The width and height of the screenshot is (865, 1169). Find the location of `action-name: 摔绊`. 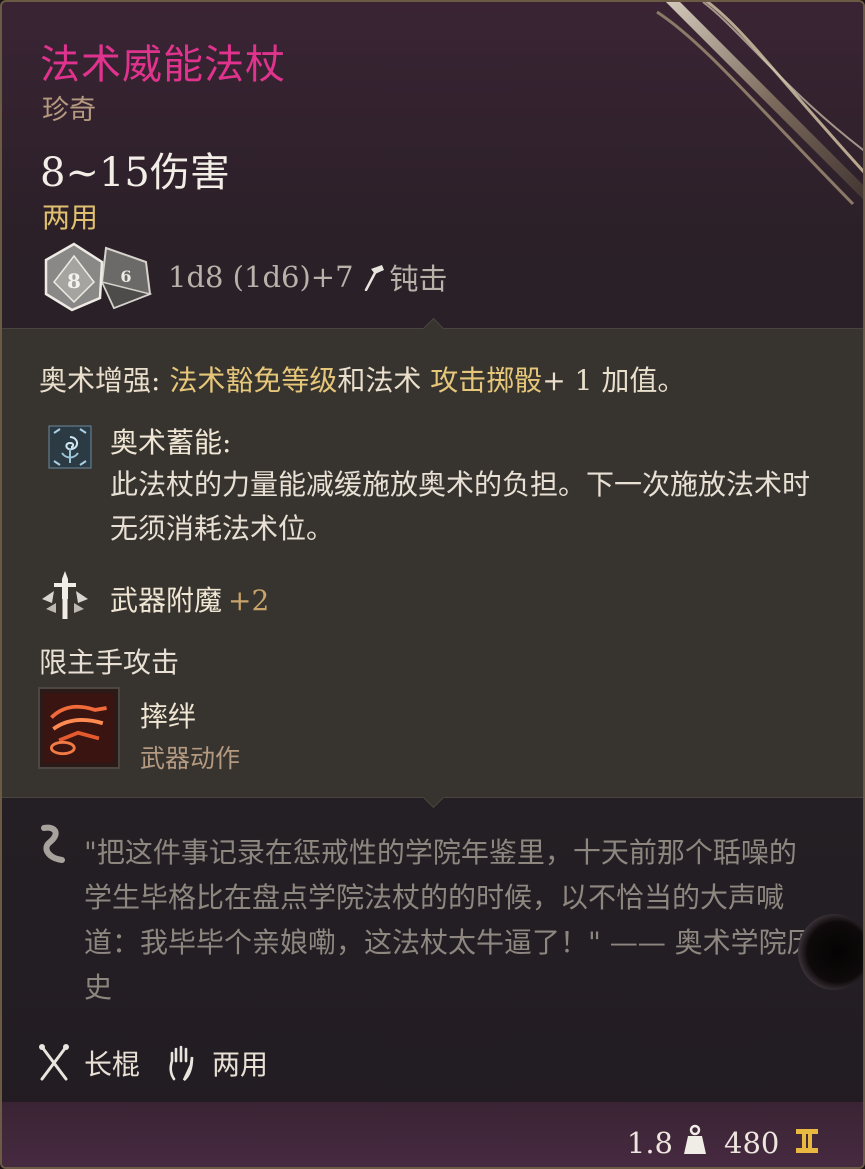

action-name: 摔绊 is located at coordinates (168, 716).